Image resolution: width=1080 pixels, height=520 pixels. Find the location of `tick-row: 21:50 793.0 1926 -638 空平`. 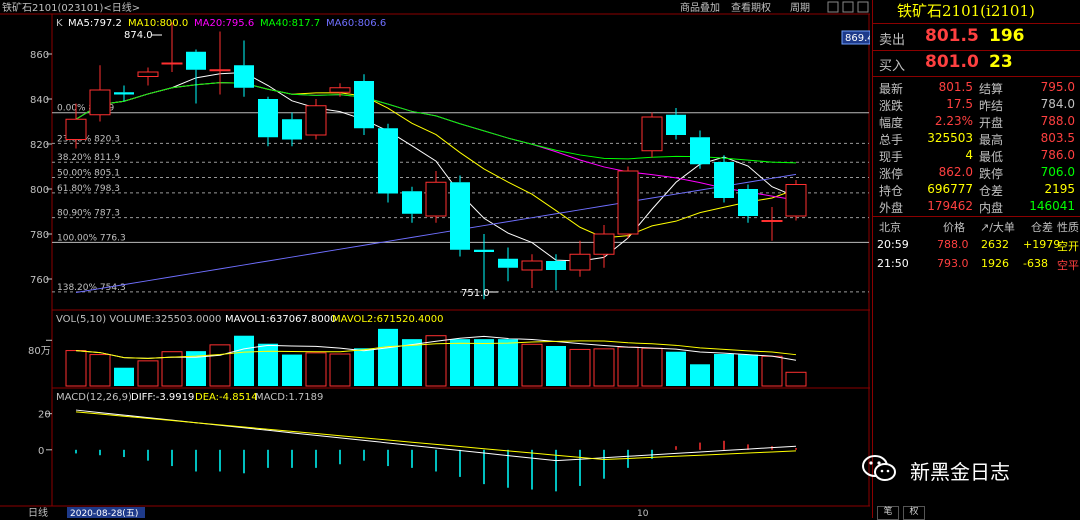

tick-row: 21:50 793.0 1926 -638 空平 is located at coordinates (976, 266).